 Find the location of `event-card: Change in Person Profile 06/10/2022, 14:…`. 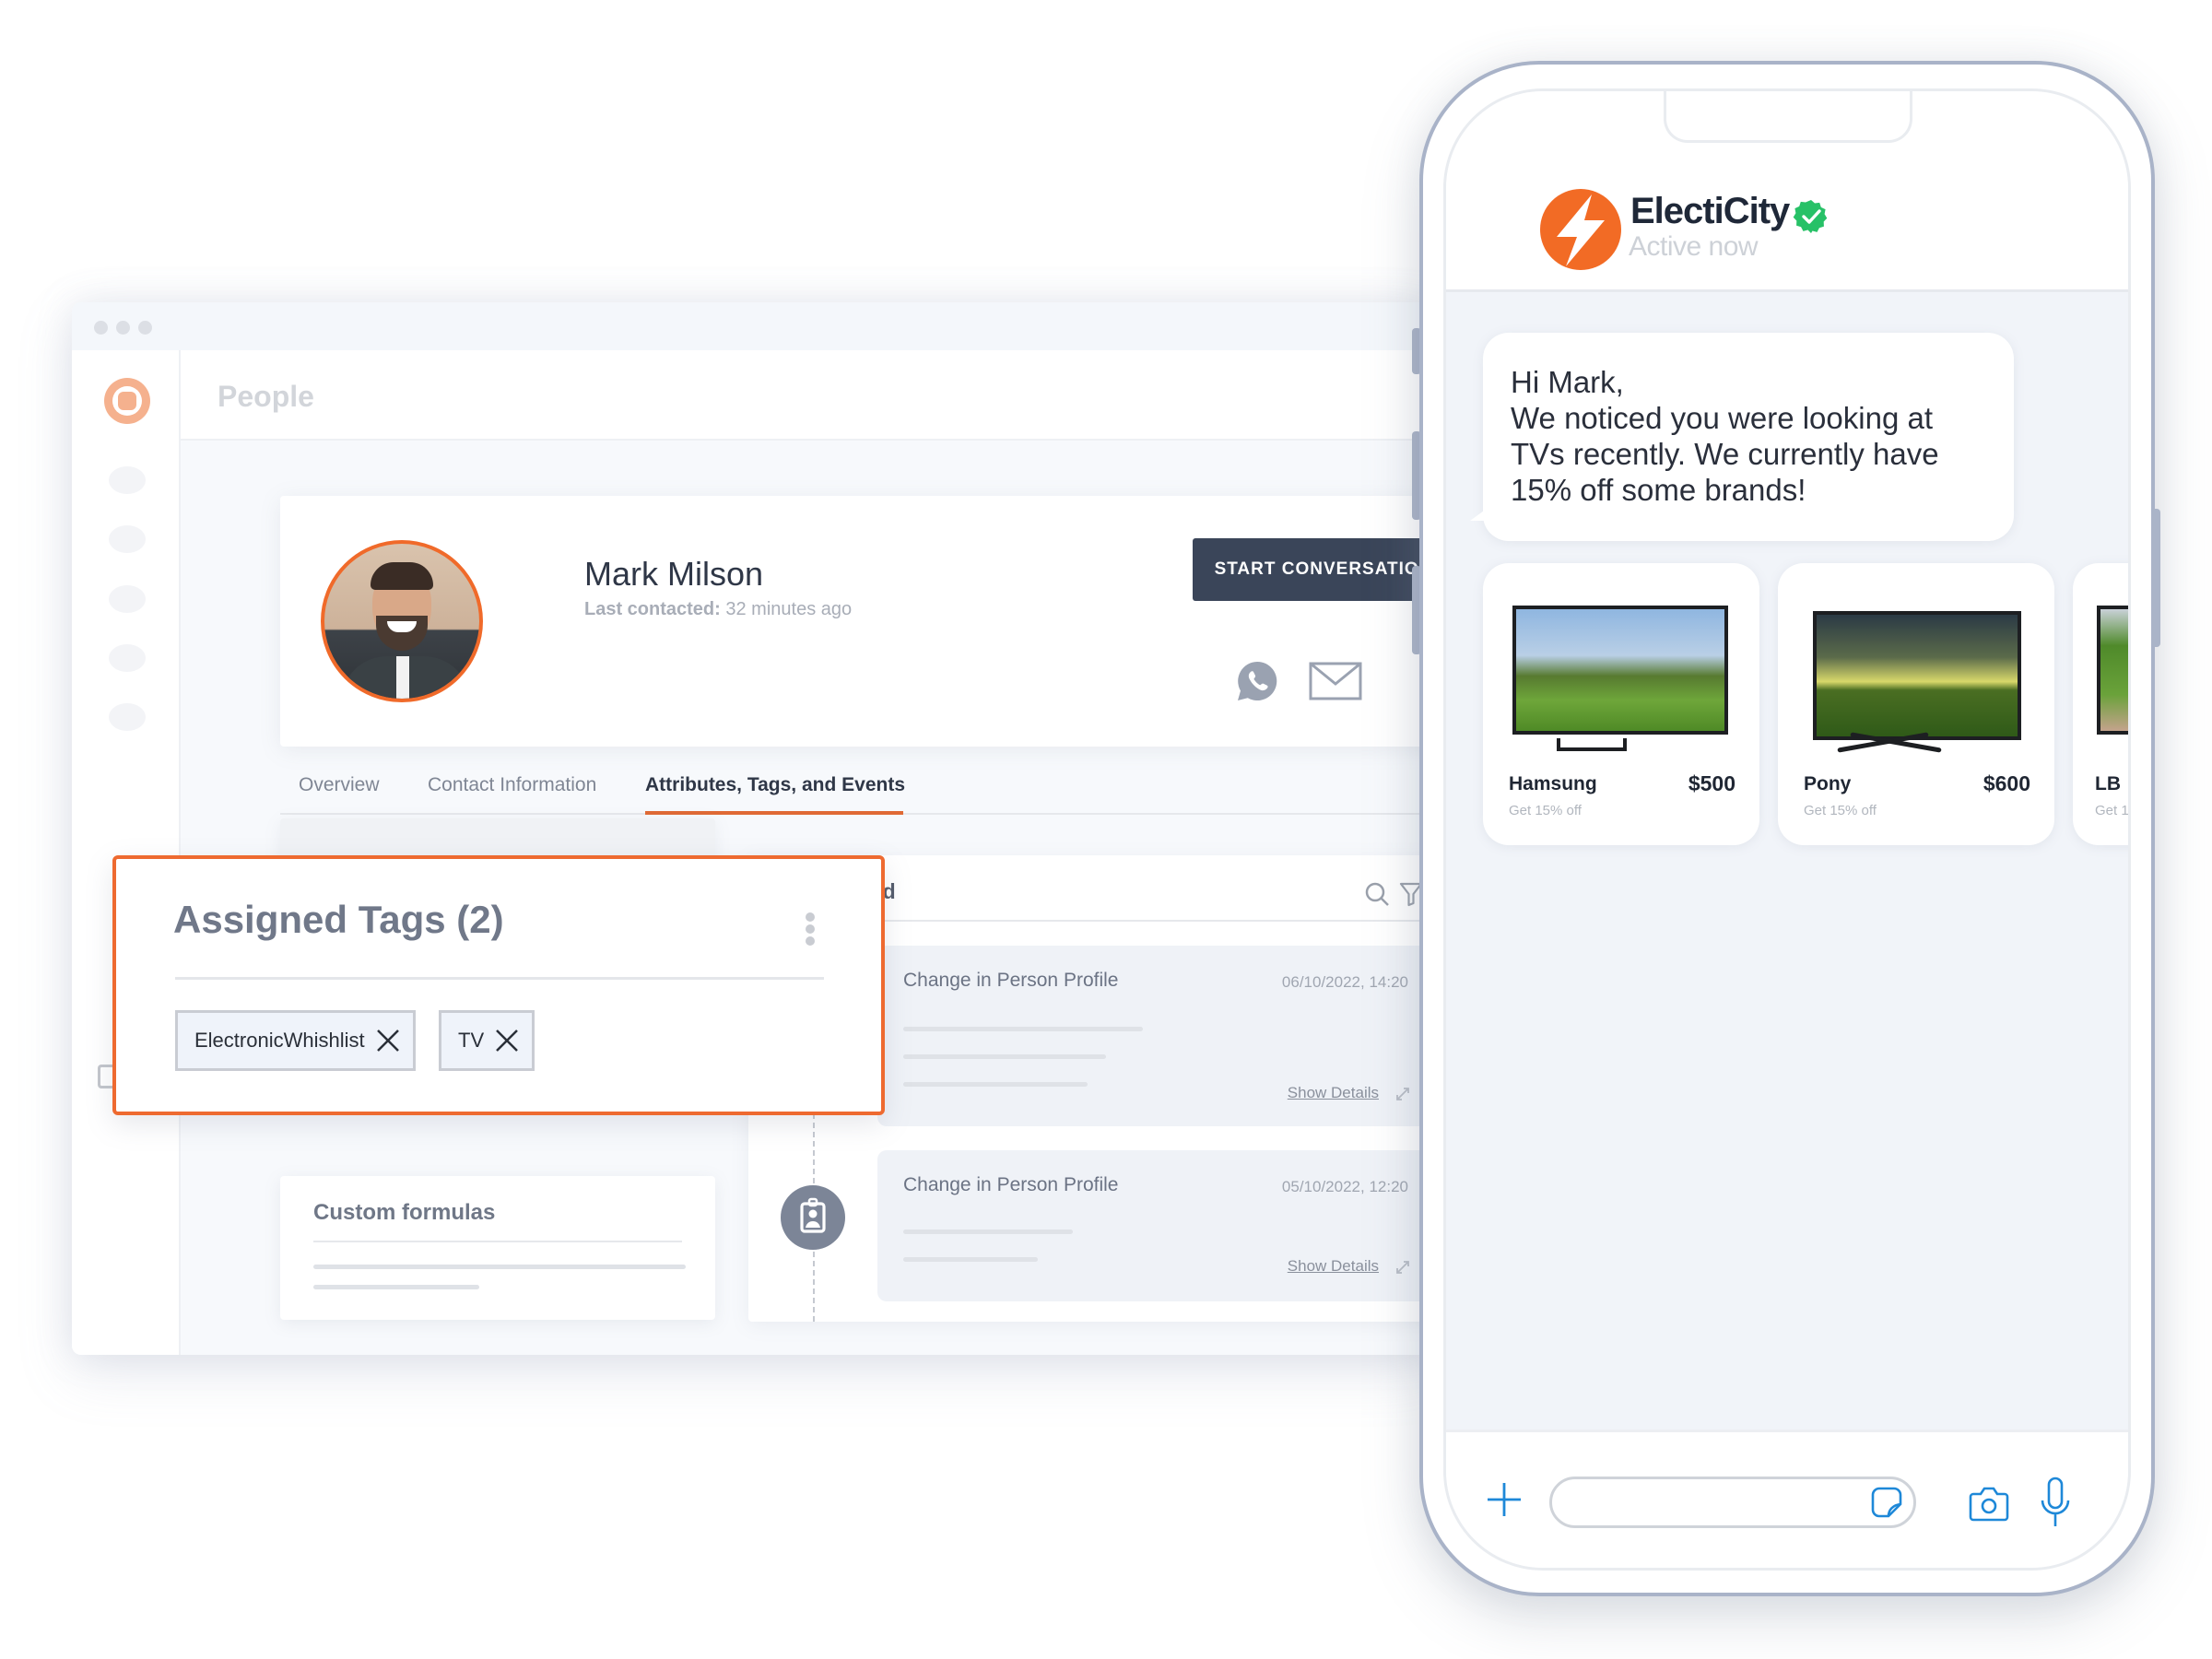

event-card: Change in Person Profile 06/10/2022, 14:… is located at coordinates (1153, 1036).